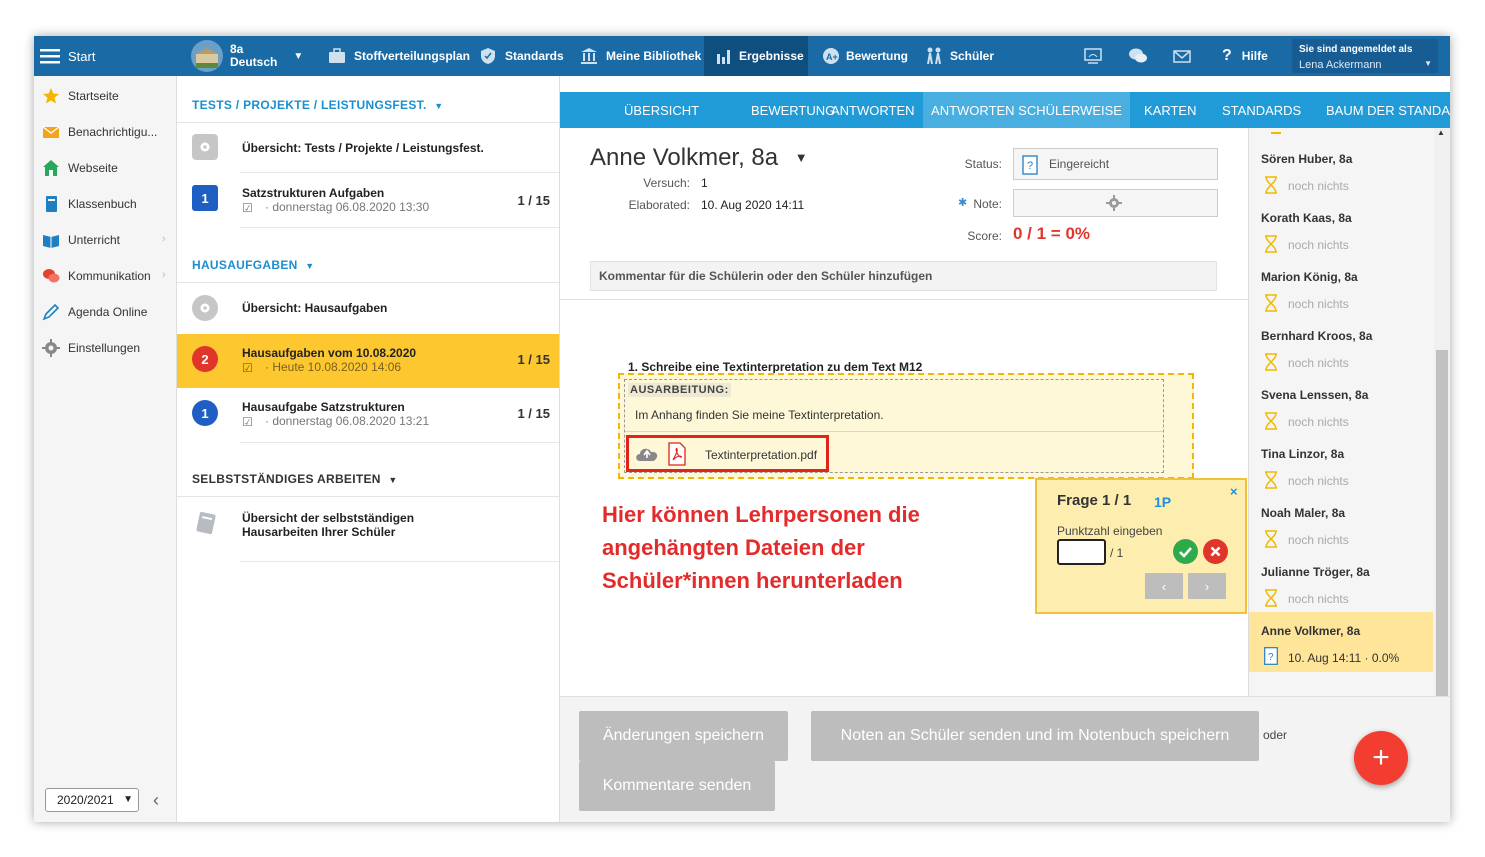  Describe the element at coordinates (987, 204) in the screenshot. I see `note-label: Note:` at that location.